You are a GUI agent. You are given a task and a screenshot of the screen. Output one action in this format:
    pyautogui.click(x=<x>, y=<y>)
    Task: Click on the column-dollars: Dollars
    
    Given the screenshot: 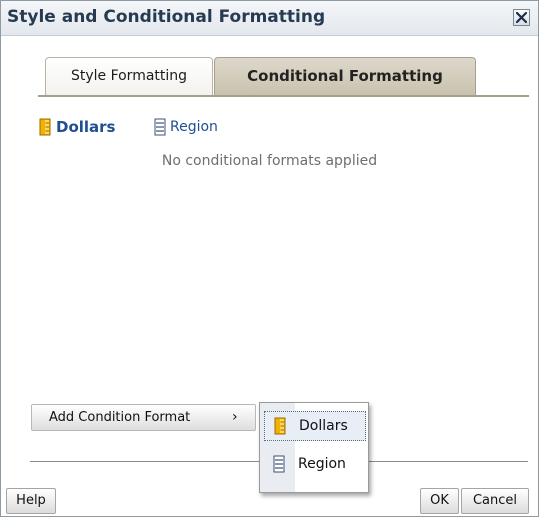 What is the action you would take?
    pyautogui.click(x=77, y=127)
    